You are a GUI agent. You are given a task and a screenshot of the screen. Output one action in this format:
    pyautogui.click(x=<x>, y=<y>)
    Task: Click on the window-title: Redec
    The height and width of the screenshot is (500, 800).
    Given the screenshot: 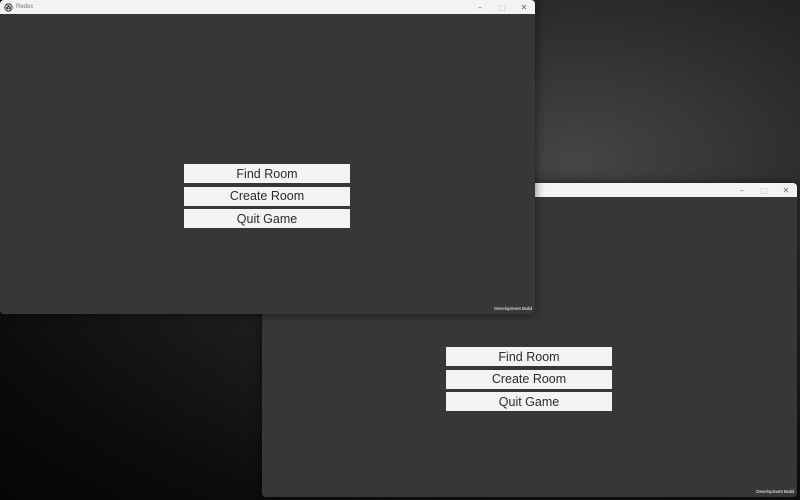 What is the action you would take?
    pyautogui.click(x=25, y=7)
    